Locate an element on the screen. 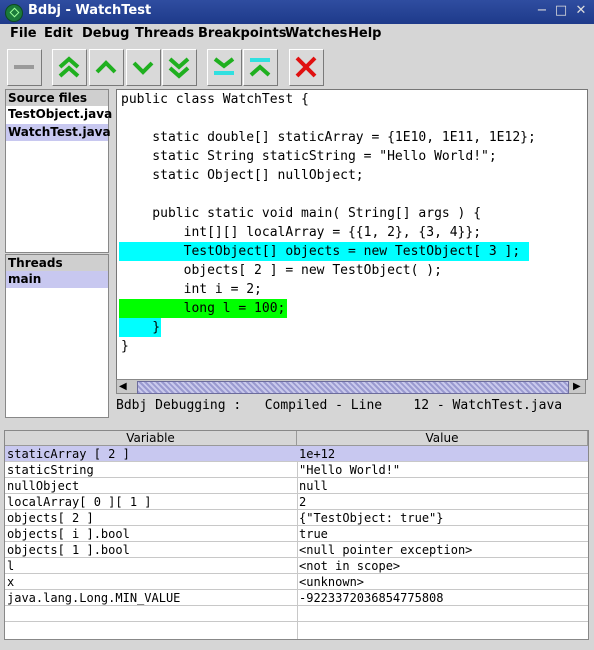 Image resolution: width=594 pixels, height=650 pixels. step-over-up-icon is located at coordinates (106, 67).